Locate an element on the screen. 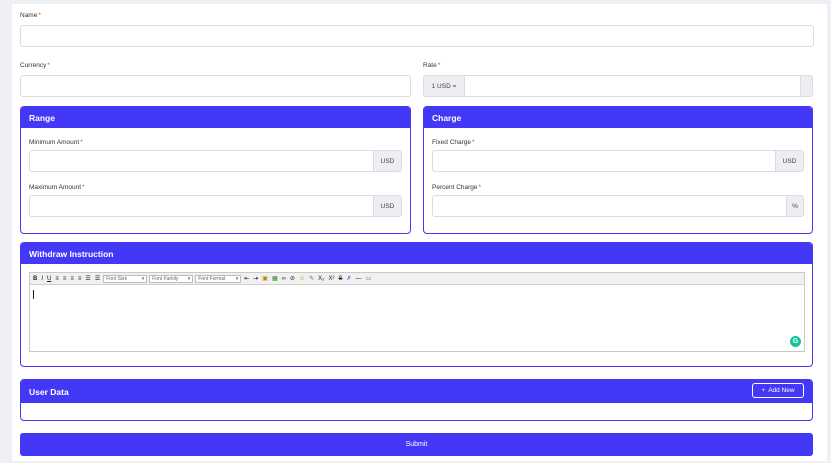 This screenshot has height=463, width=831. user-data-panel: User Data + Add New is located at coordinates (416, 400).